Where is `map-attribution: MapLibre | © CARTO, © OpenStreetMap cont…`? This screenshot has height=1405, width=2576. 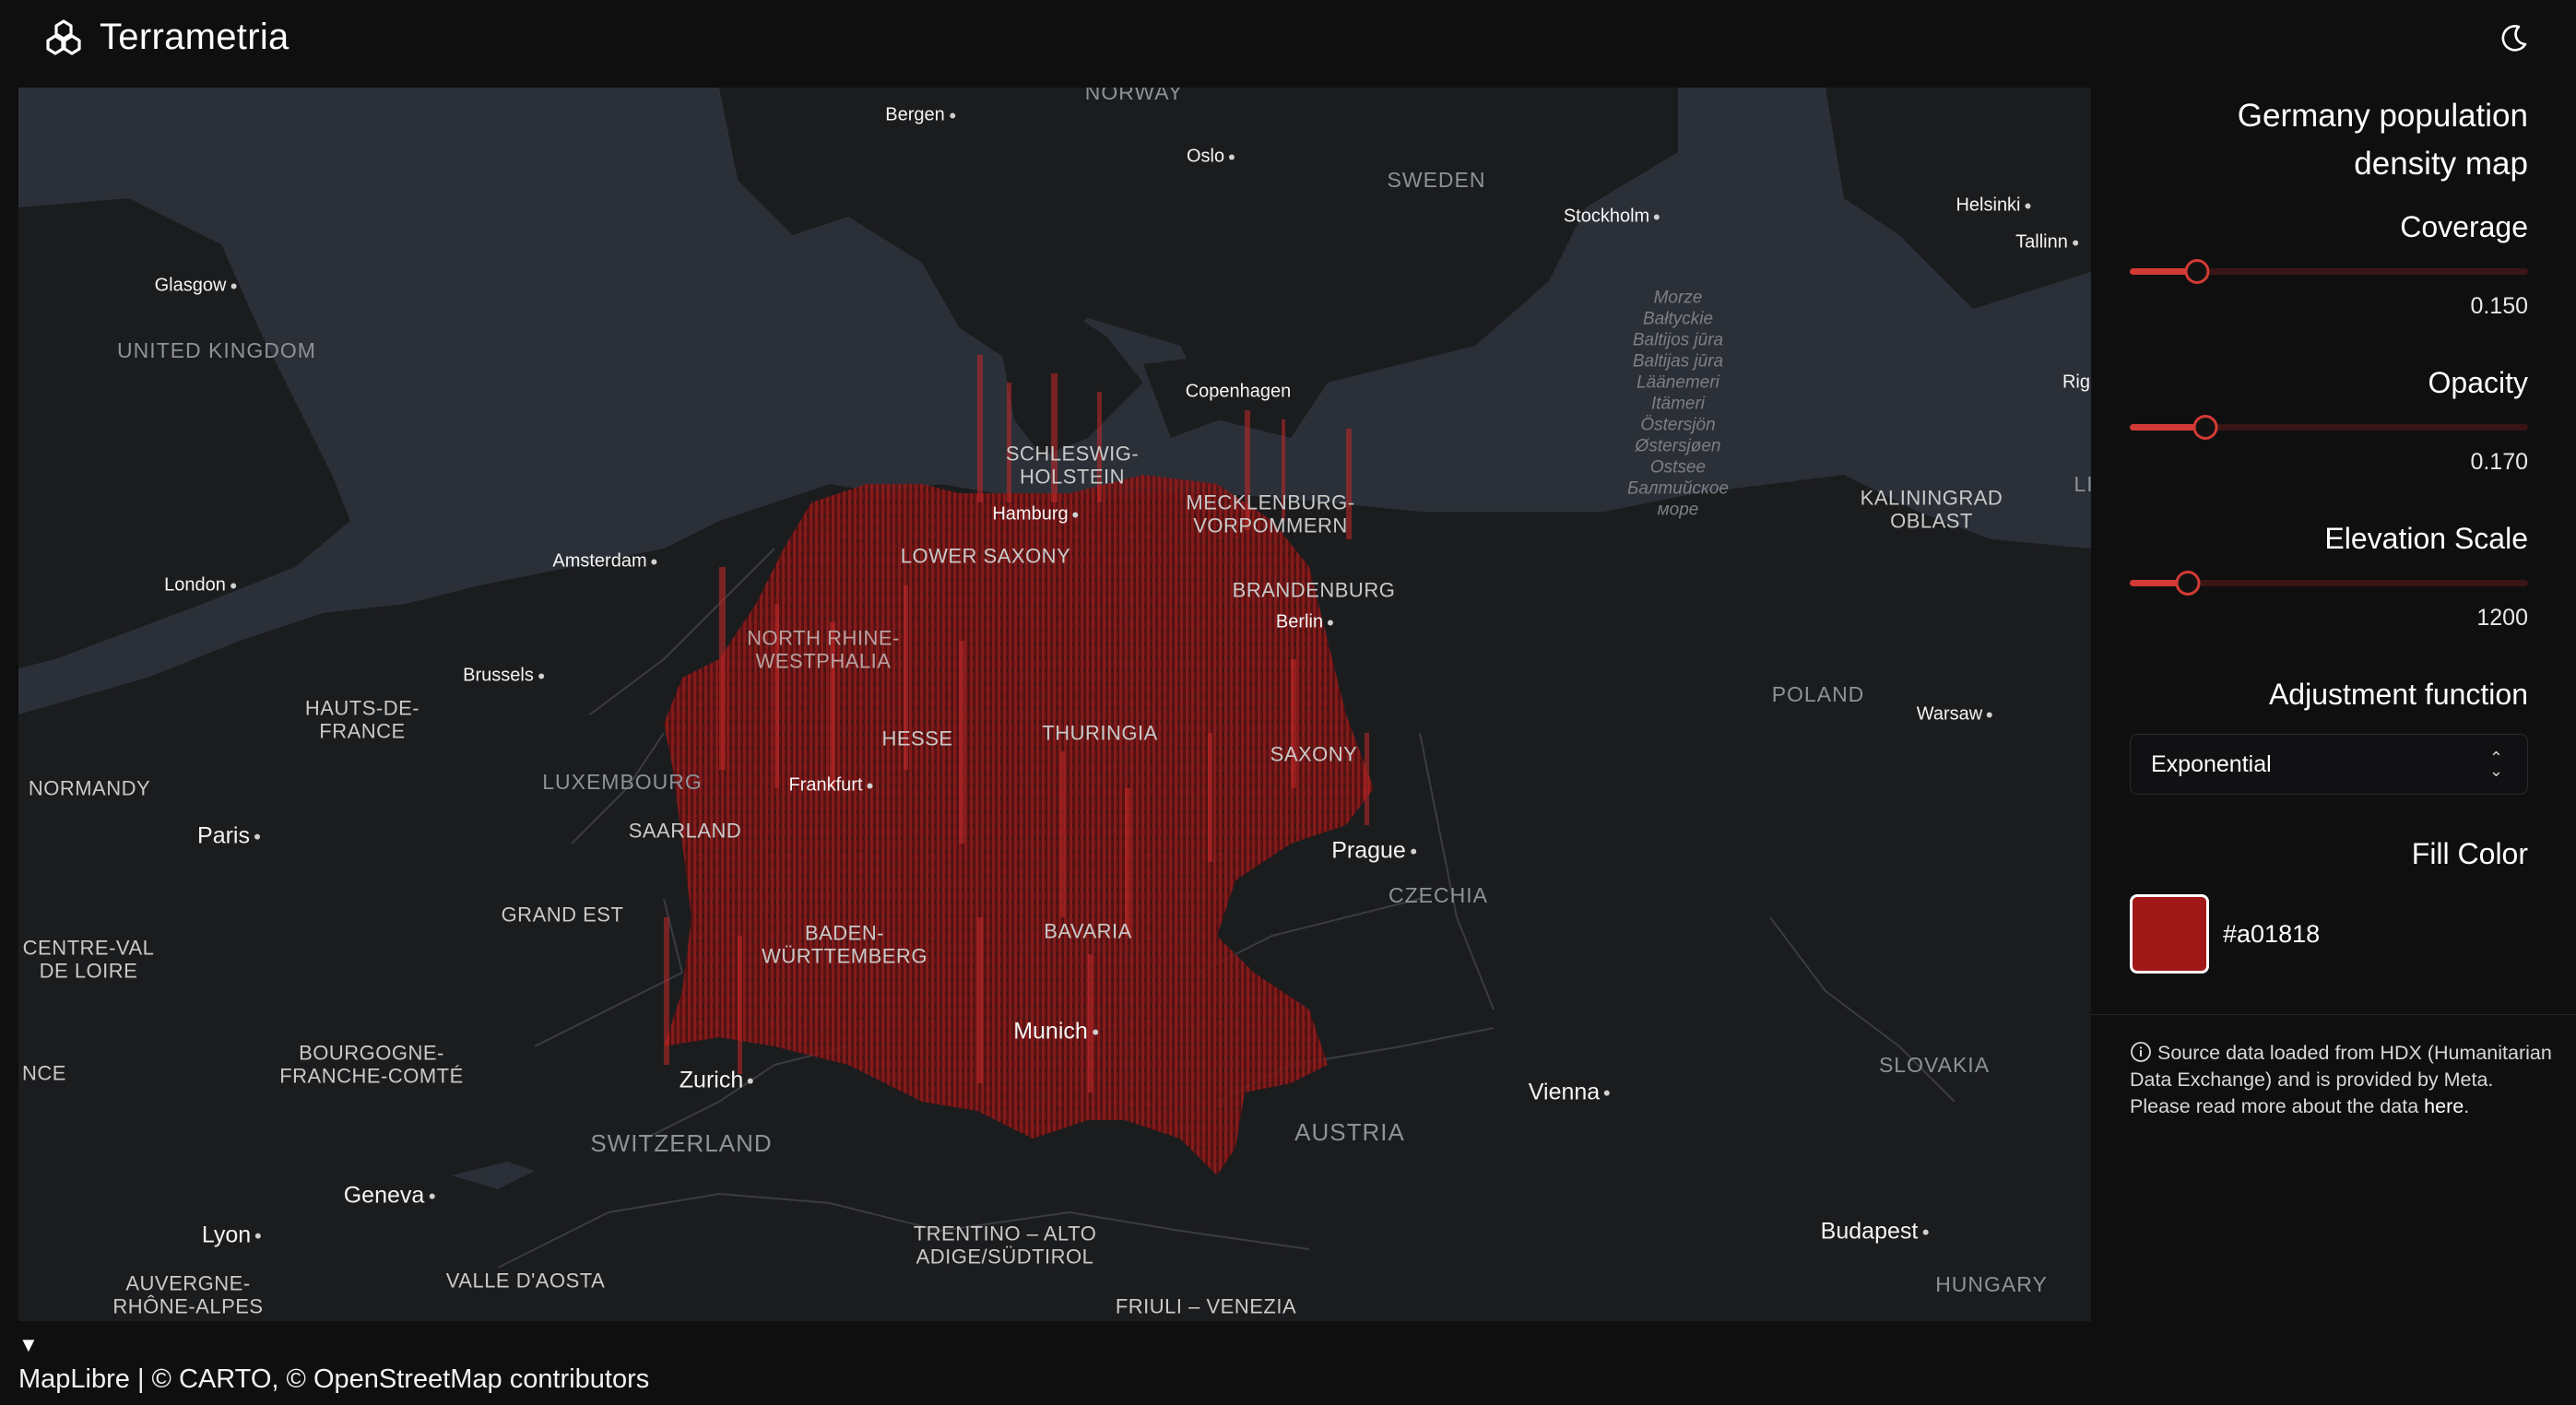
map-attribution: MapLibre | © CARTO, © OpenStreetMap cont… is located at coordinates (333, 1379).